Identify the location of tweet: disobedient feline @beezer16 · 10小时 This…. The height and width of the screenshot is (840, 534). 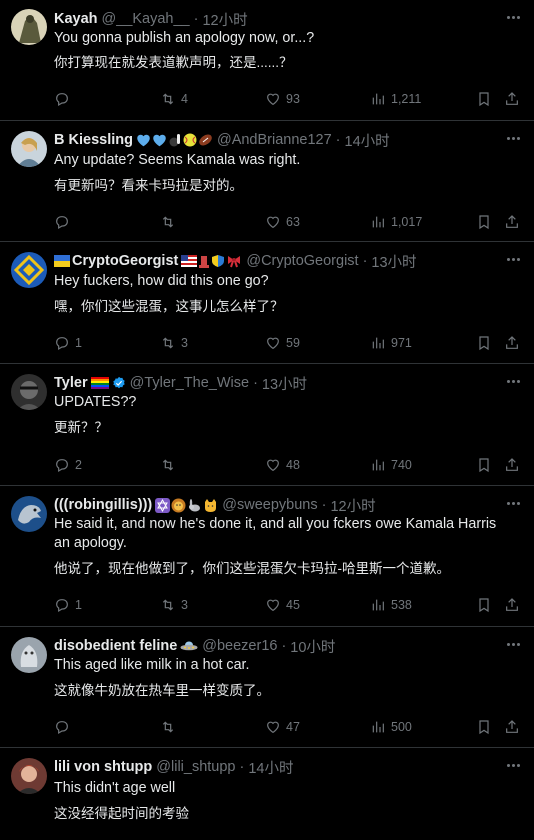
(267, 687).